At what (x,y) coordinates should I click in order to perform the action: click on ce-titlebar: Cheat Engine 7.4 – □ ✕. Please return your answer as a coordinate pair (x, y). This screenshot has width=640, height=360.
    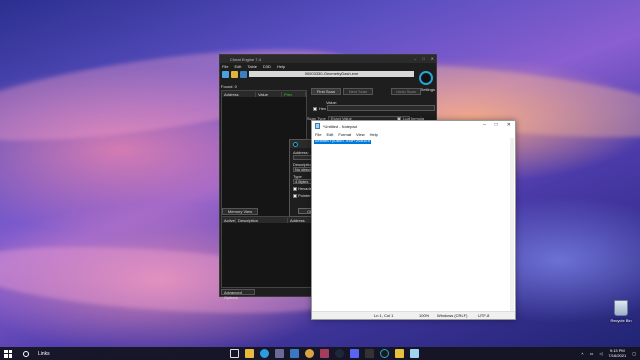
    Looking at the image, I should click on (328, 59).